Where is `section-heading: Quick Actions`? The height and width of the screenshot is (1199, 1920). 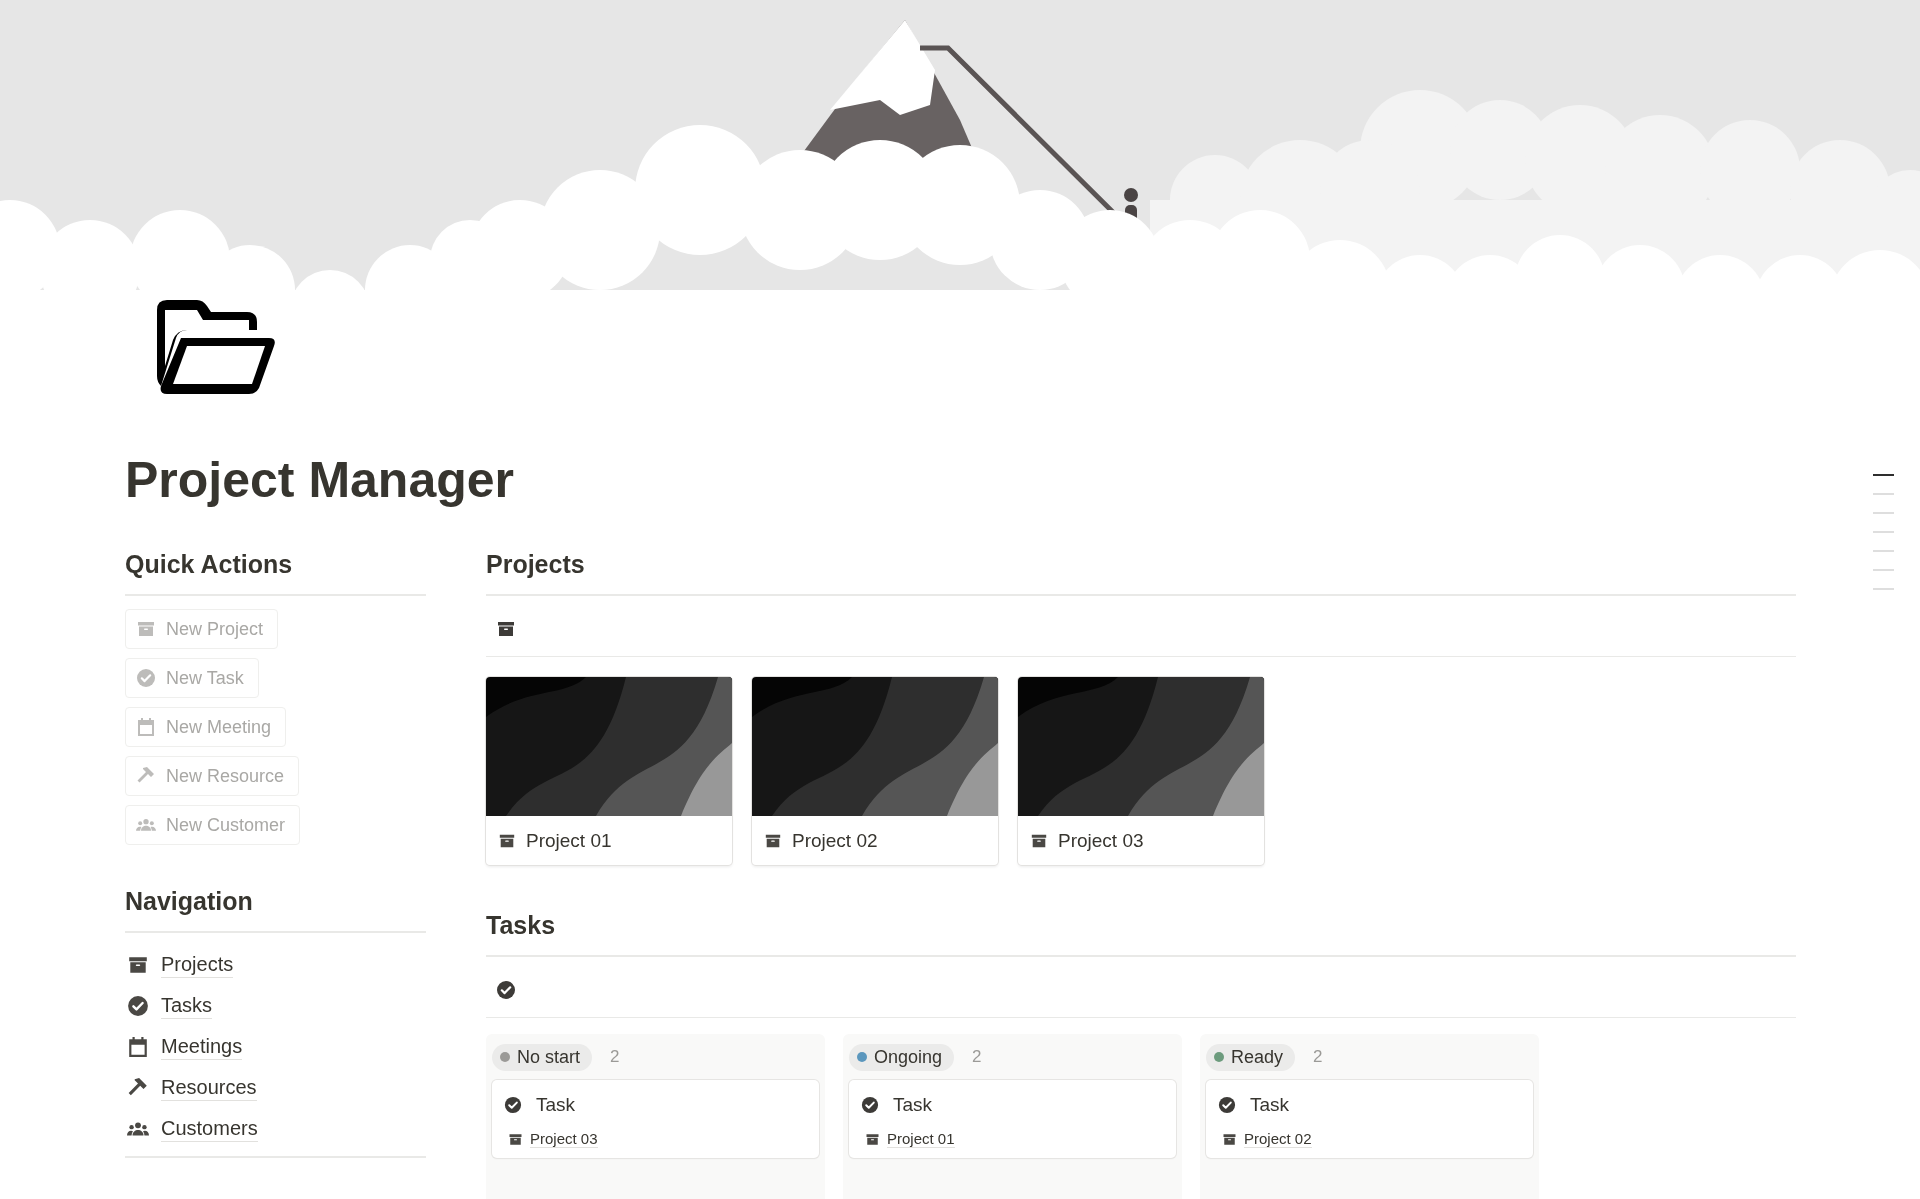 section-heading: Quick Actions is located at coordinates (209, 564).